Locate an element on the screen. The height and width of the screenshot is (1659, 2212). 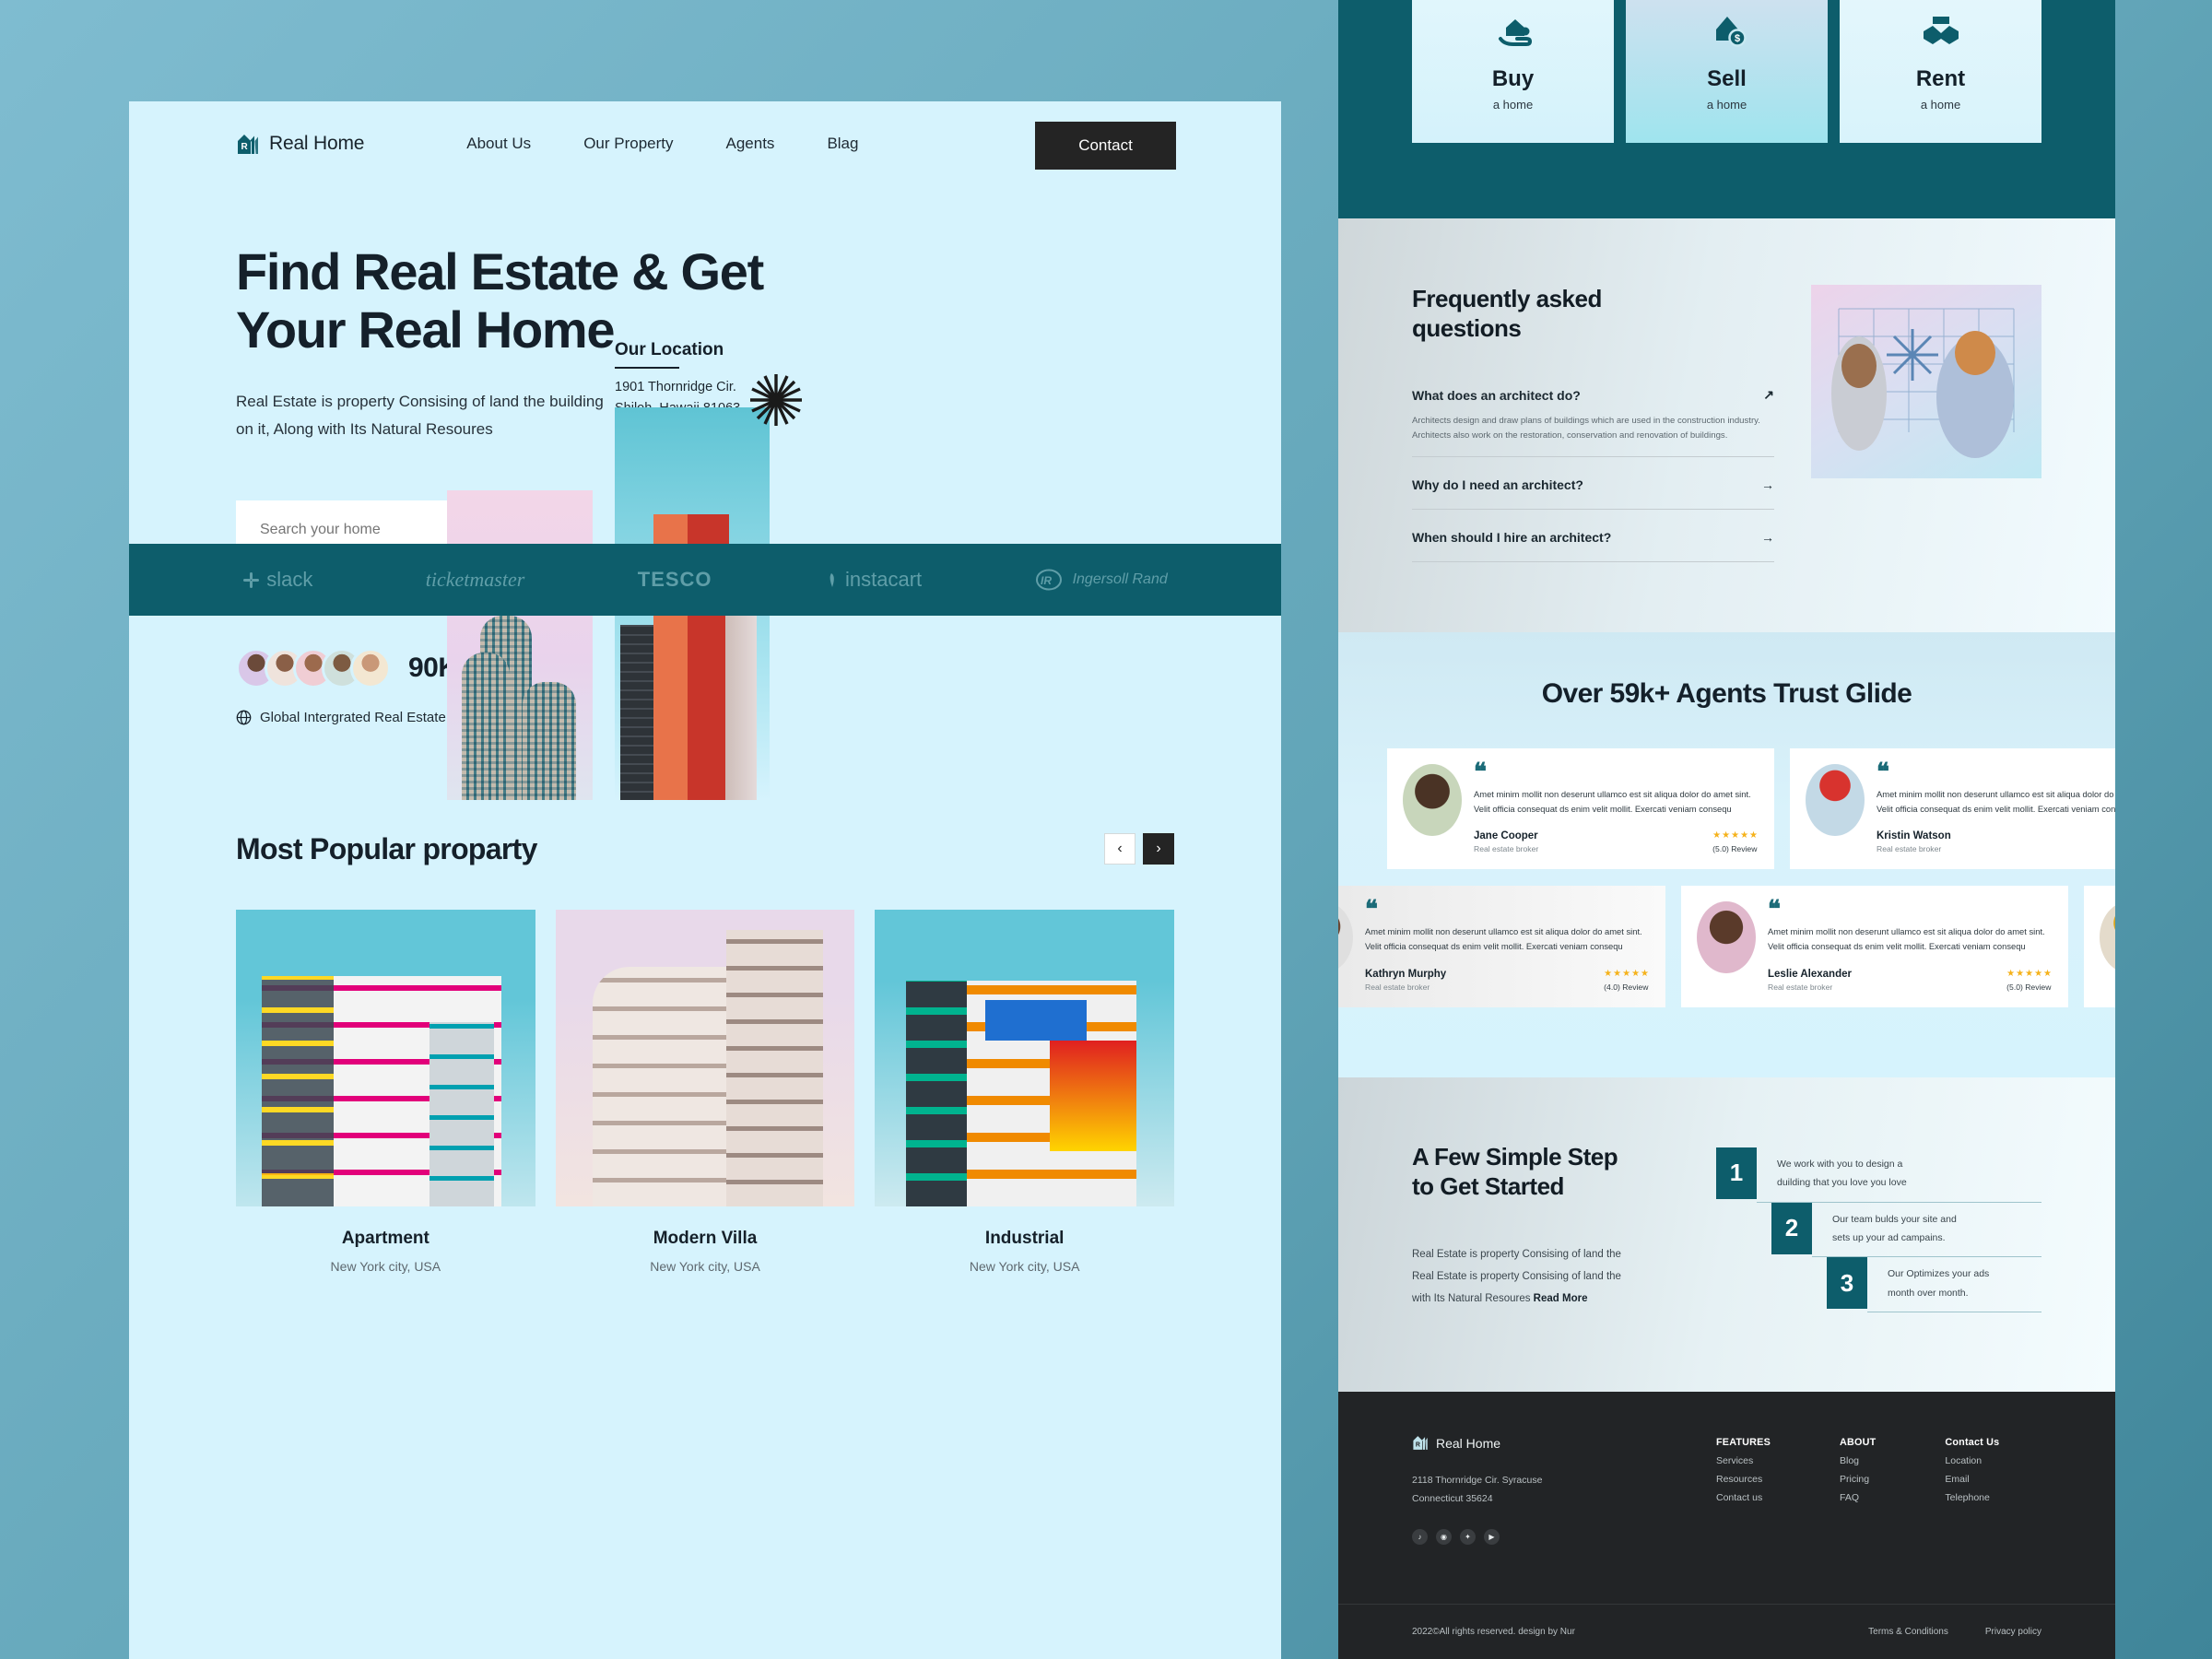
testimonials-title: Over 59k+ Agents Trust Glide is located at coordinates (1726, 693).